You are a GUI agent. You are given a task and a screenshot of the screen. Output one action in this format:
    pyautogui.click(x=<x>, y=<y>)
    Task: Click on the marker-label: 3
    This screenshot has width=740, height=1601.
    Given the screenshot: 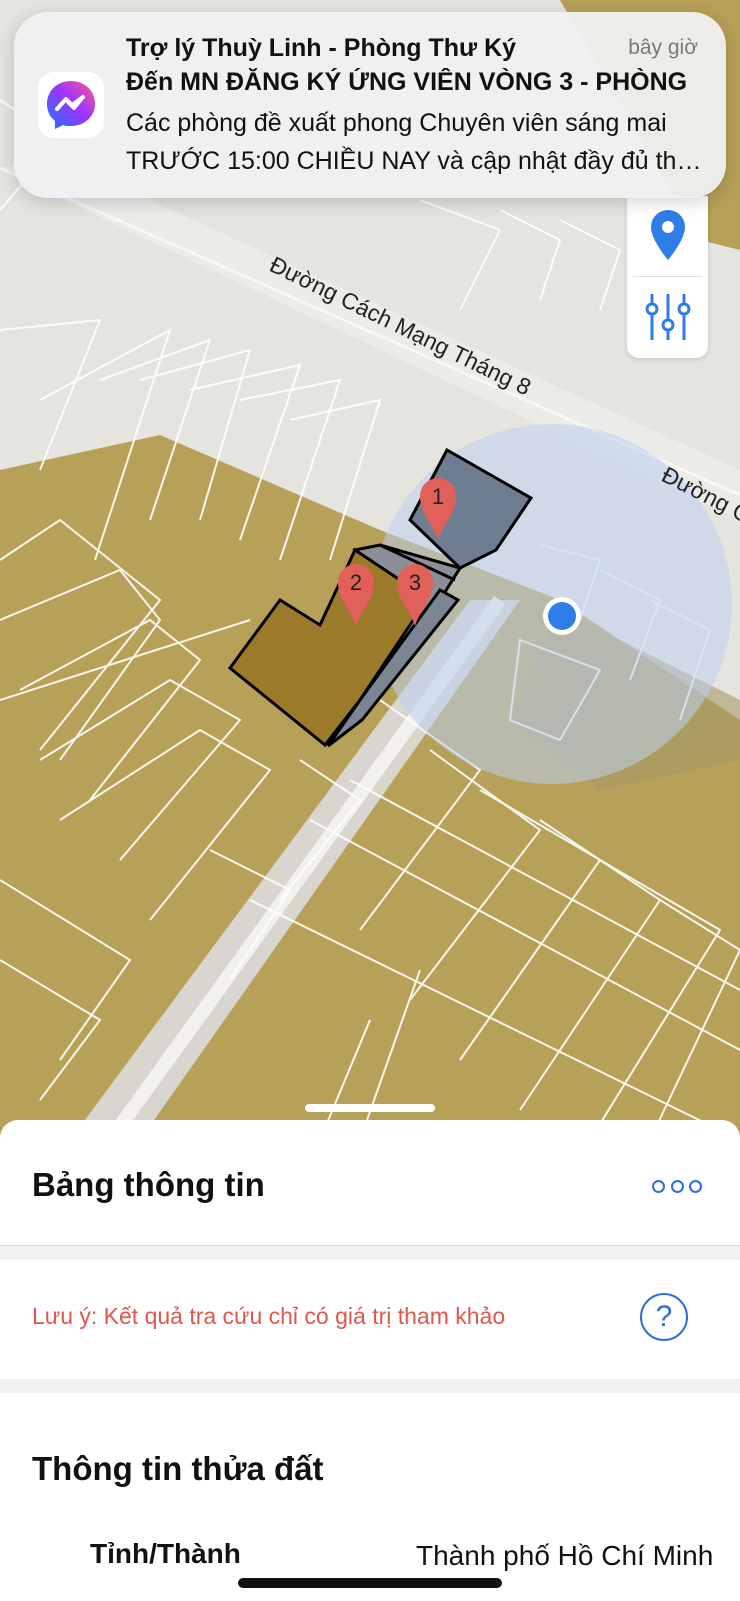 What is the action you would take?
    pyautogui.click(x=415, y=582)
    